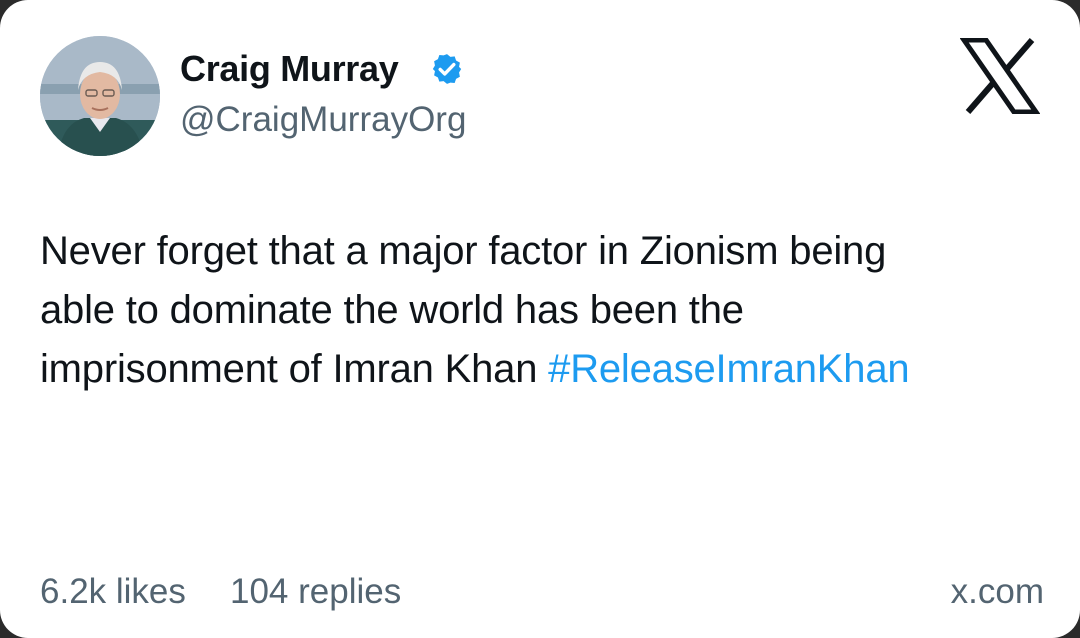 Image resolution: width=1080 pixels, height=638 pixels. Describe the element at coordinates (1000, 76) in the screenshot. I see `x-logo-icon` at that location.